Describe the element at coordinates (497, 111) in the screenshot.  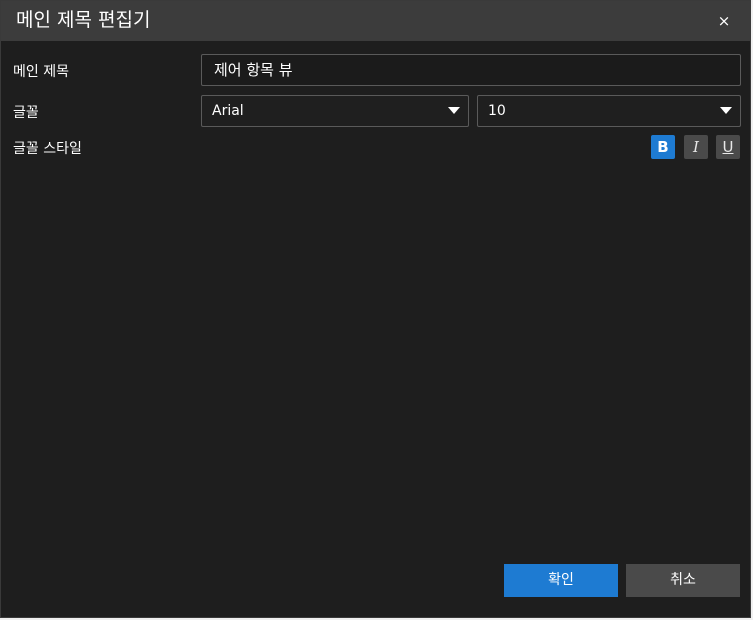
I see `font-size-value: 10` at that location.